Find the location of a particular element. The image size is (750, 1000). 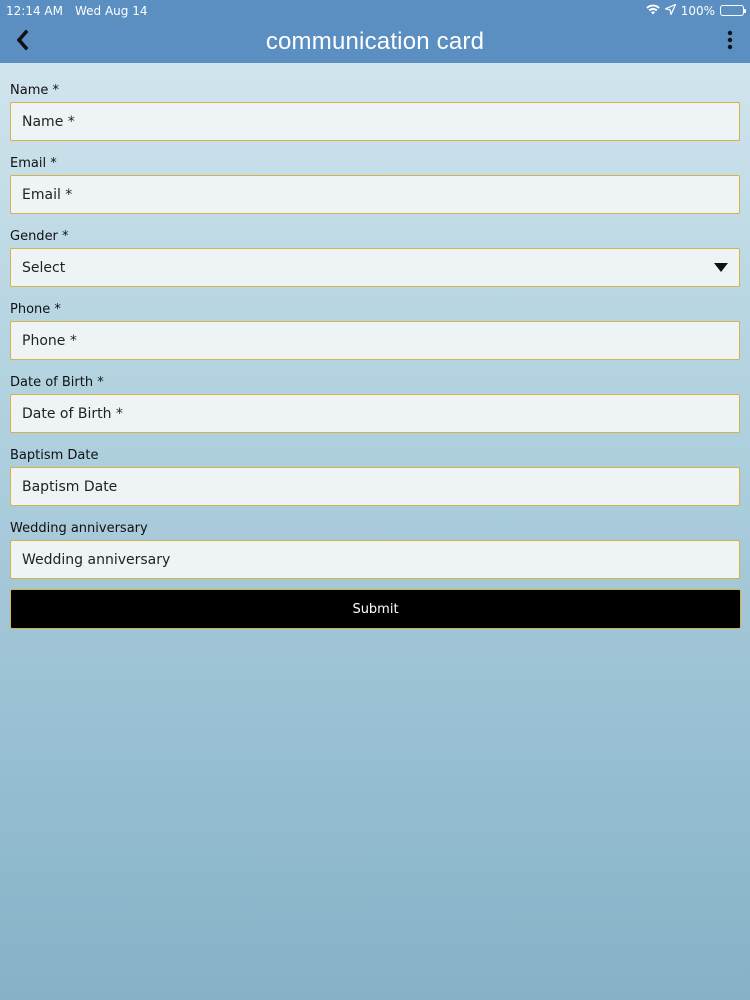

chevron-left-icon is located at coordinates (22, 42).